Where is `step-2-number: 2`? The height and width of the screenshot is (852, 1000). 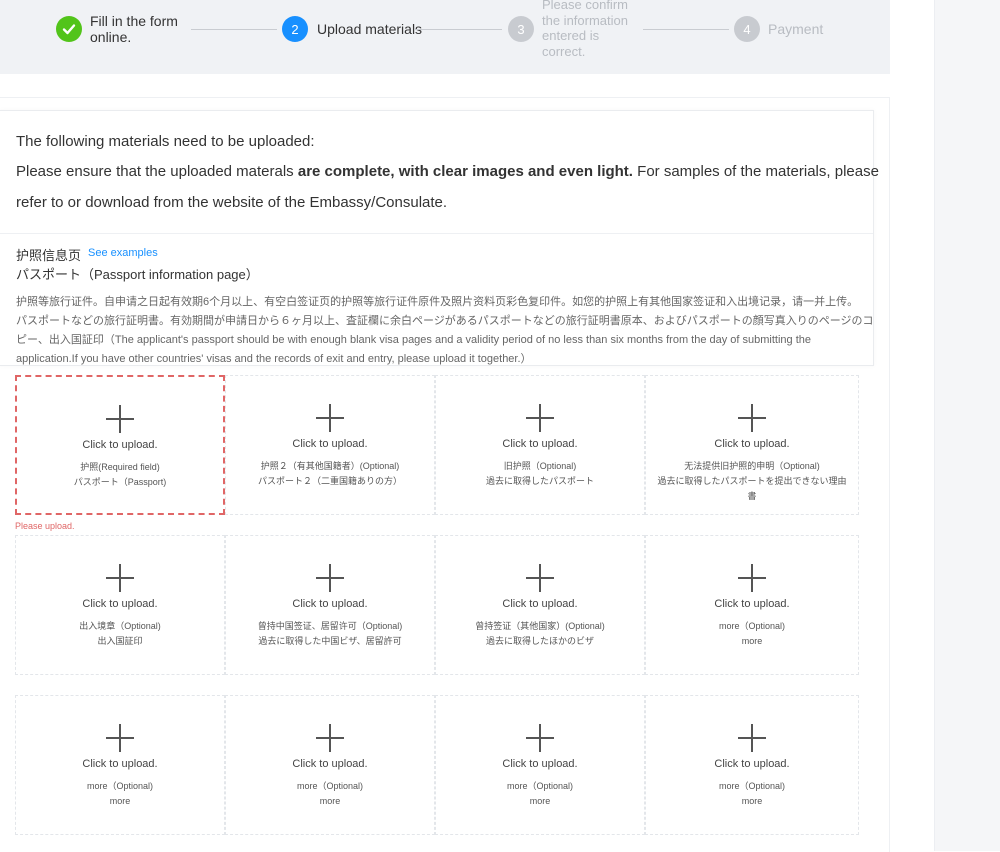 step-2-number: 2 is located at coordinates (295, 29).